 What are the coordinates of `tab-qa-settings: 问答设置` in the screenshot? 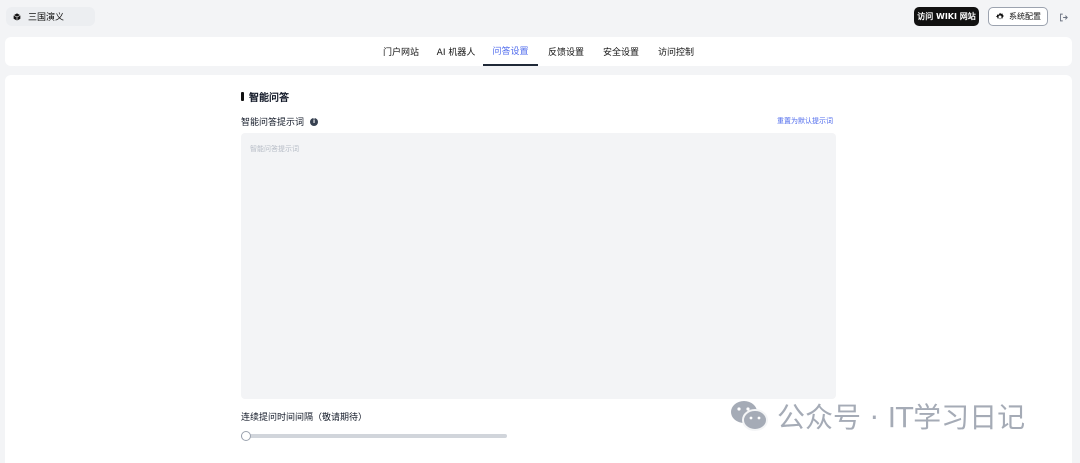 It's located at (510, 51).